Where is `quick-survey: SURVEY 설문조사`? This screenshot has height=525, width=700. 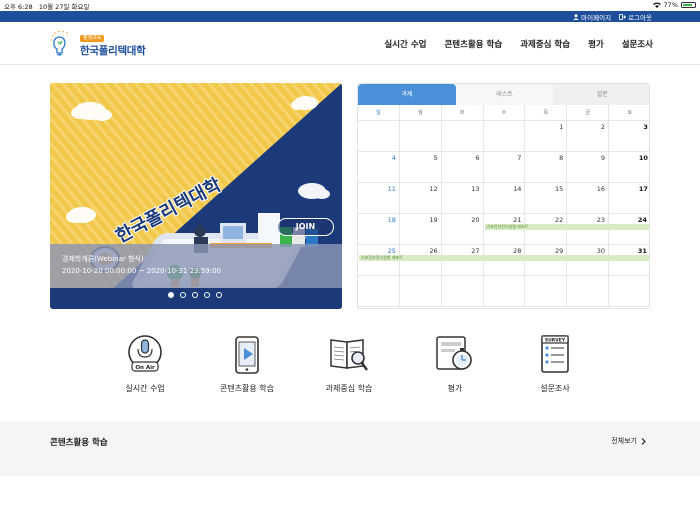
quick-survey: SURVEY 설문조사 is located at coordinates (555, 364).